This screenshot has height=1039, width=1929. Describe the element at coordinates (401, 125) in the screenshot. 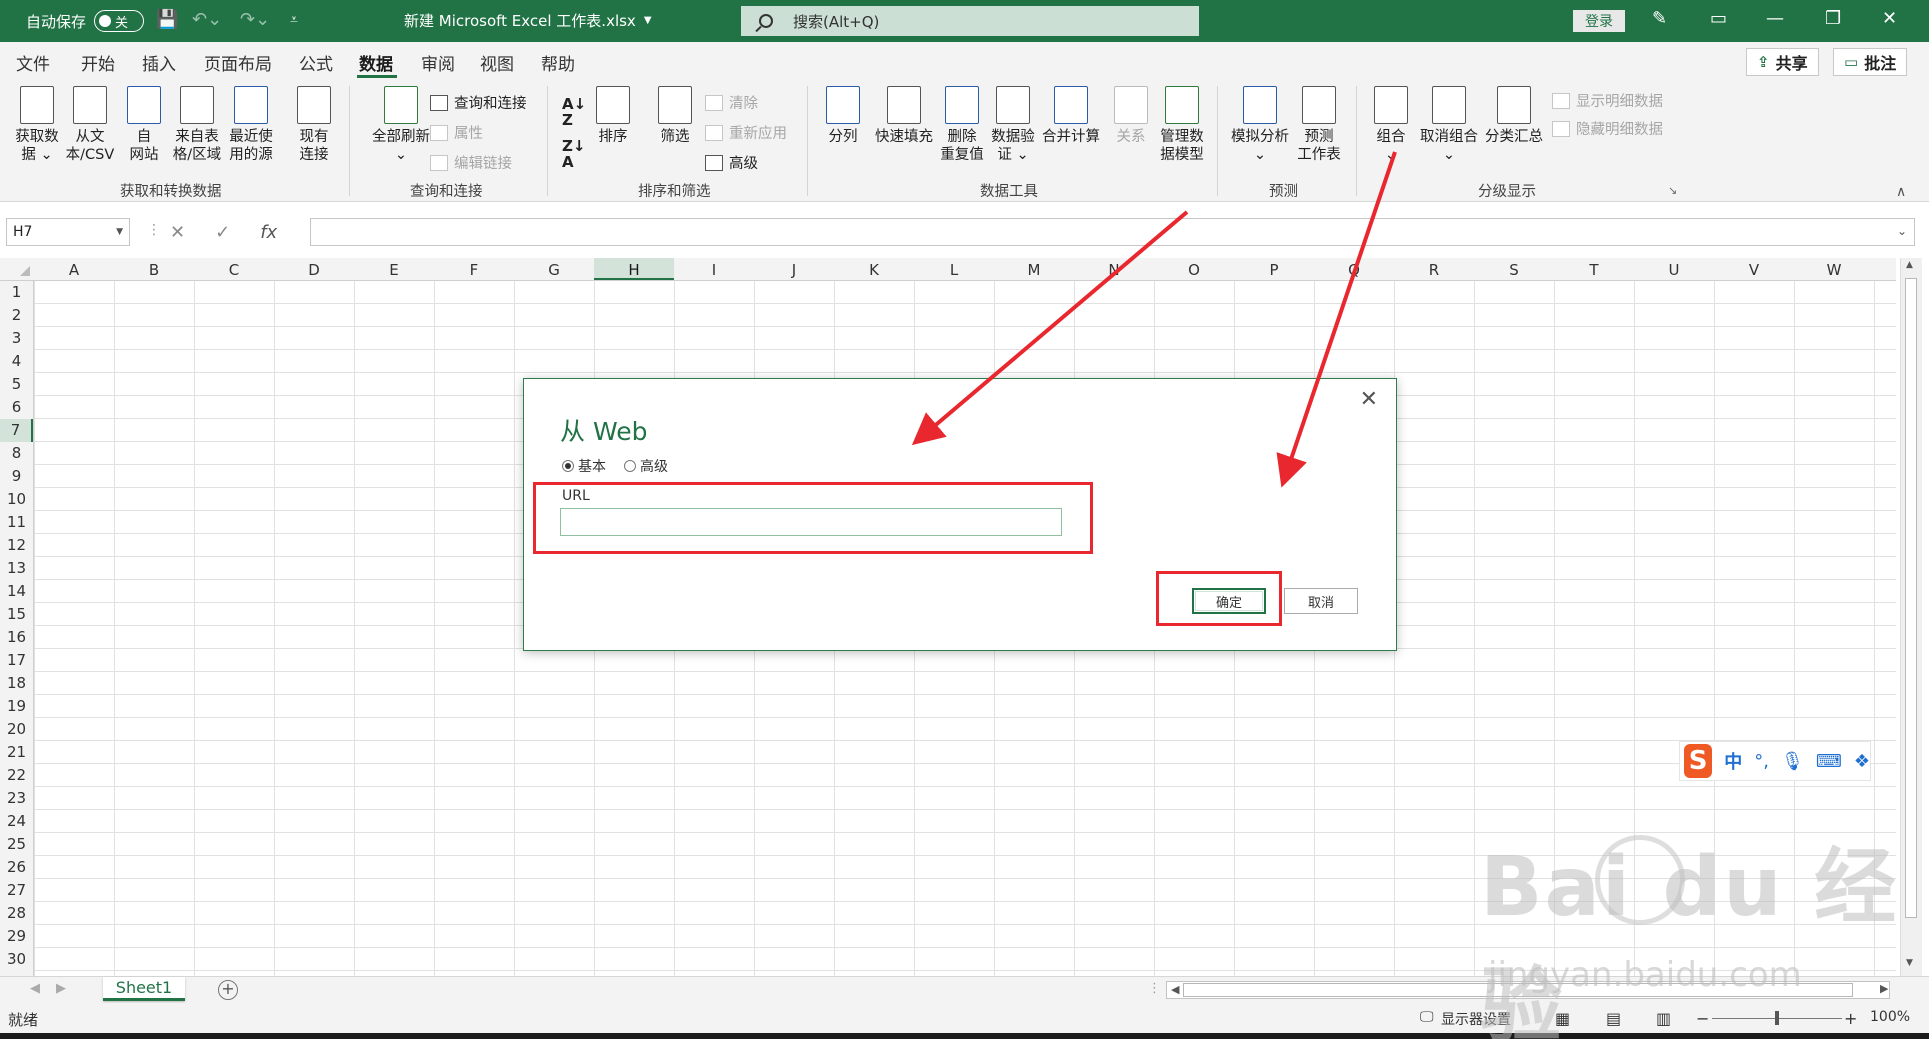

I see `refresh-all-button: 全部刷新 ⌄` at that location.